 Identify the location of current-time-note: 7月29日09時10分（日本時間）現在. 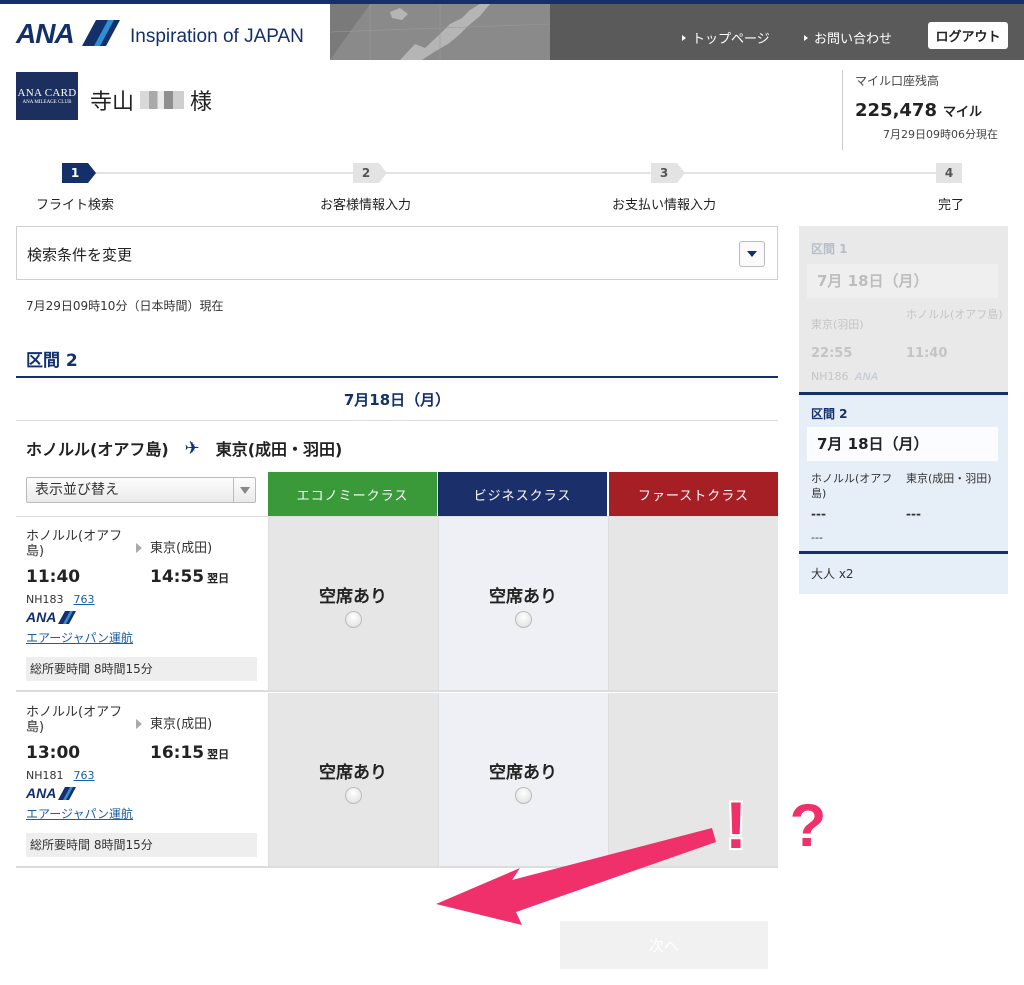
(125, 306).